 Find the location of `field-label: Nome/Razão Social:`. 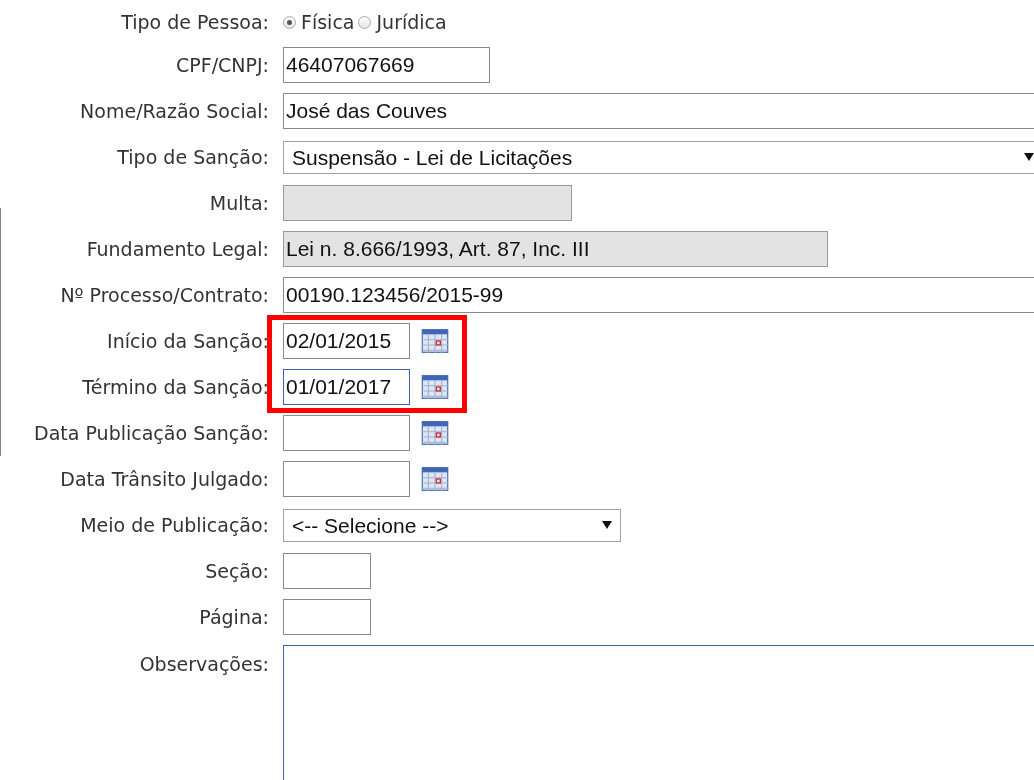

field-label: Nome/Razão Social: is located at coordinates (174, 111).